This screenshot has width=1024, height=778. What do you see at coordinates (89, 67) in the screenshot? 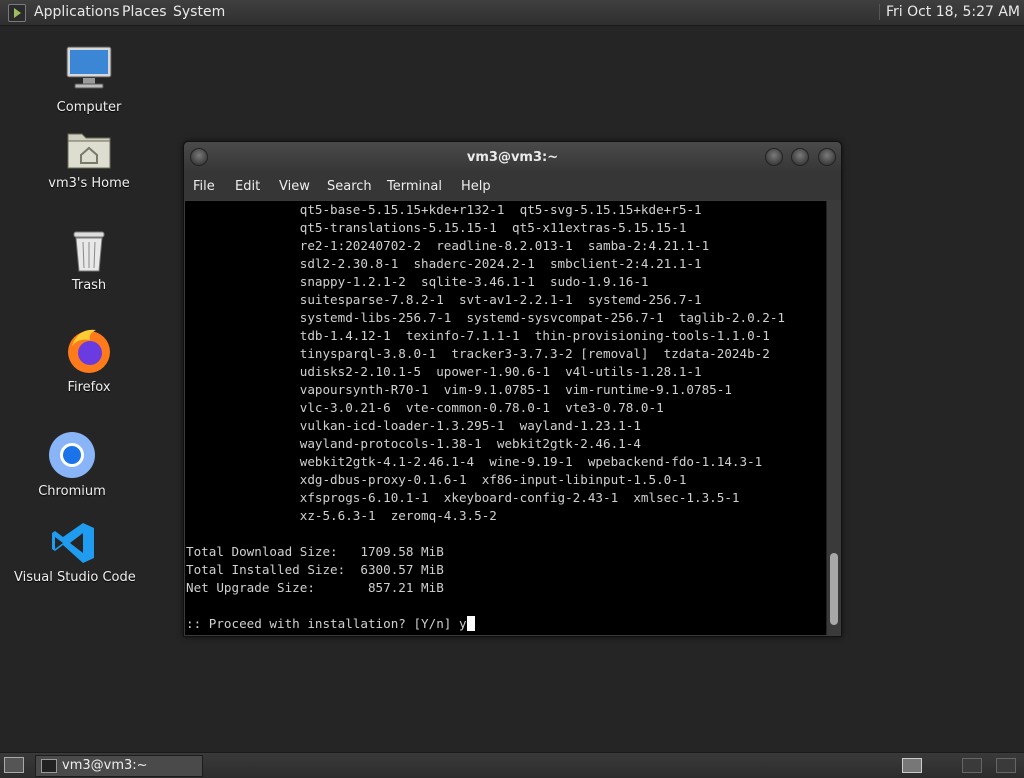
I see `computer-icon` at bounding box center [89, 67].